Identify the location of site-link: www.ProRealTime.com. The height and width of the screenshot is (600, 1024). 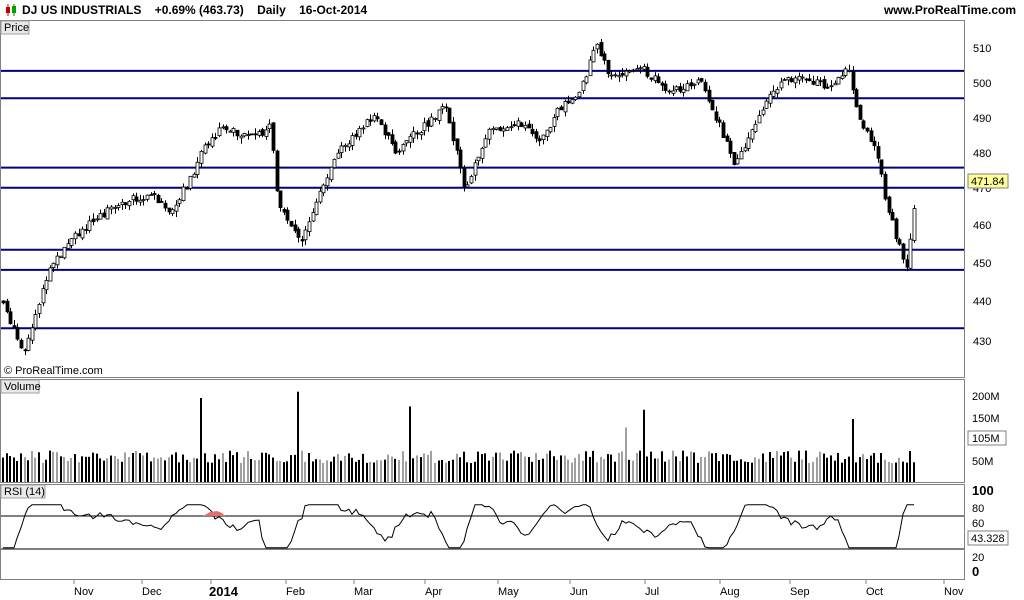
(950, 10).